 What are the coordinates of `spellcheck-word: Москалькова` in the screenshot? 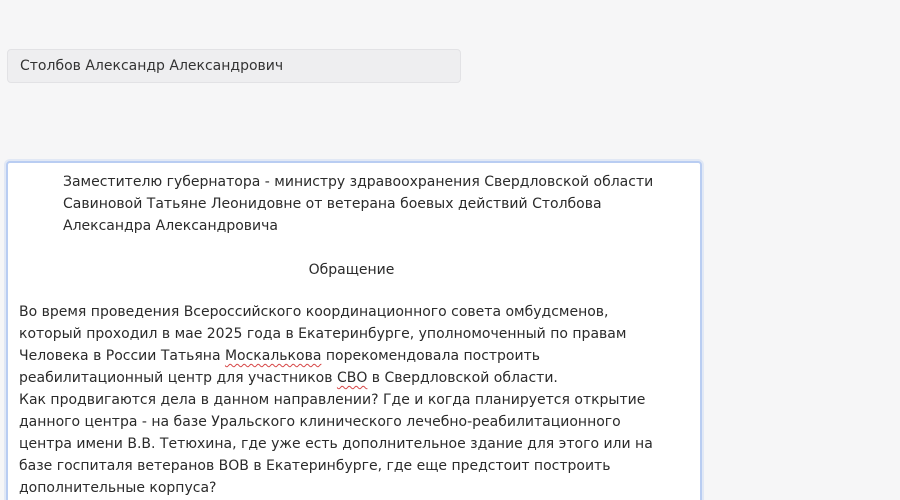 It's located at (273, 356).